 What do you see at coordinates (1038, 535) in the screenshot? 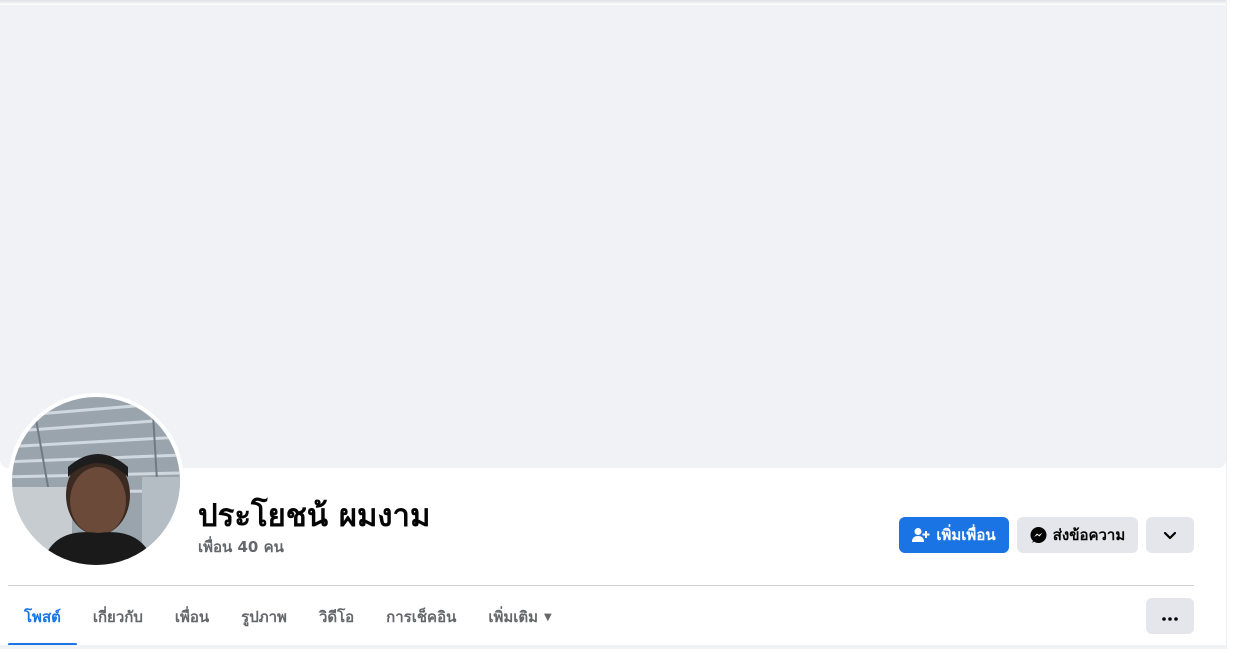
I see `messenger-icon` at bounding box center [1038, 535].